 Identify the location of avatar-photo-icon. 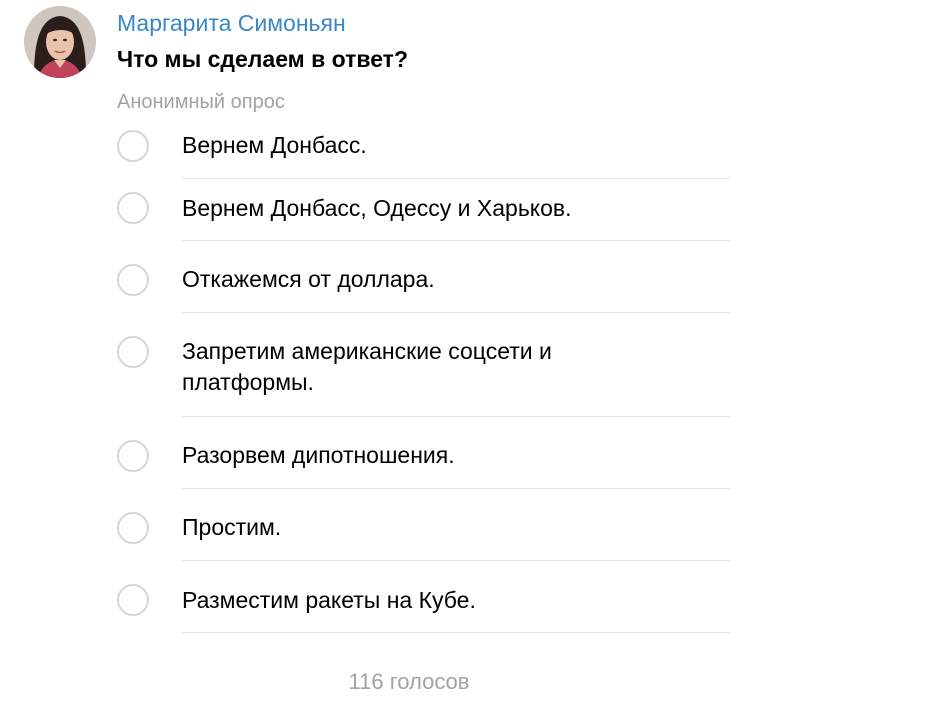
(60, 42).